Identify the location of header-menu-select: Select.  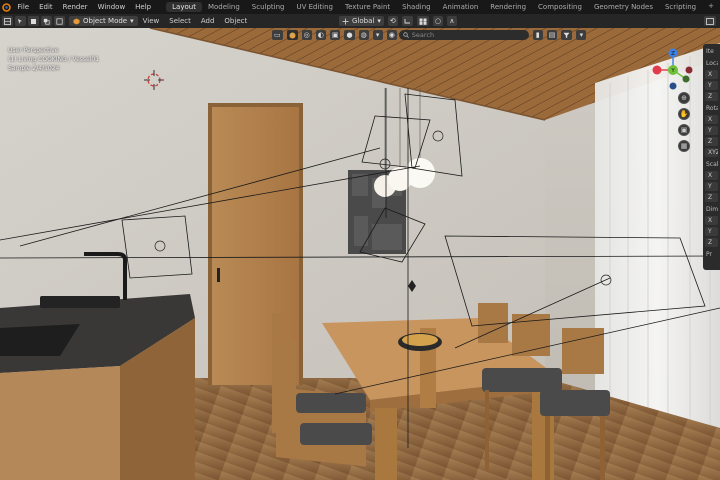
(180, 21).